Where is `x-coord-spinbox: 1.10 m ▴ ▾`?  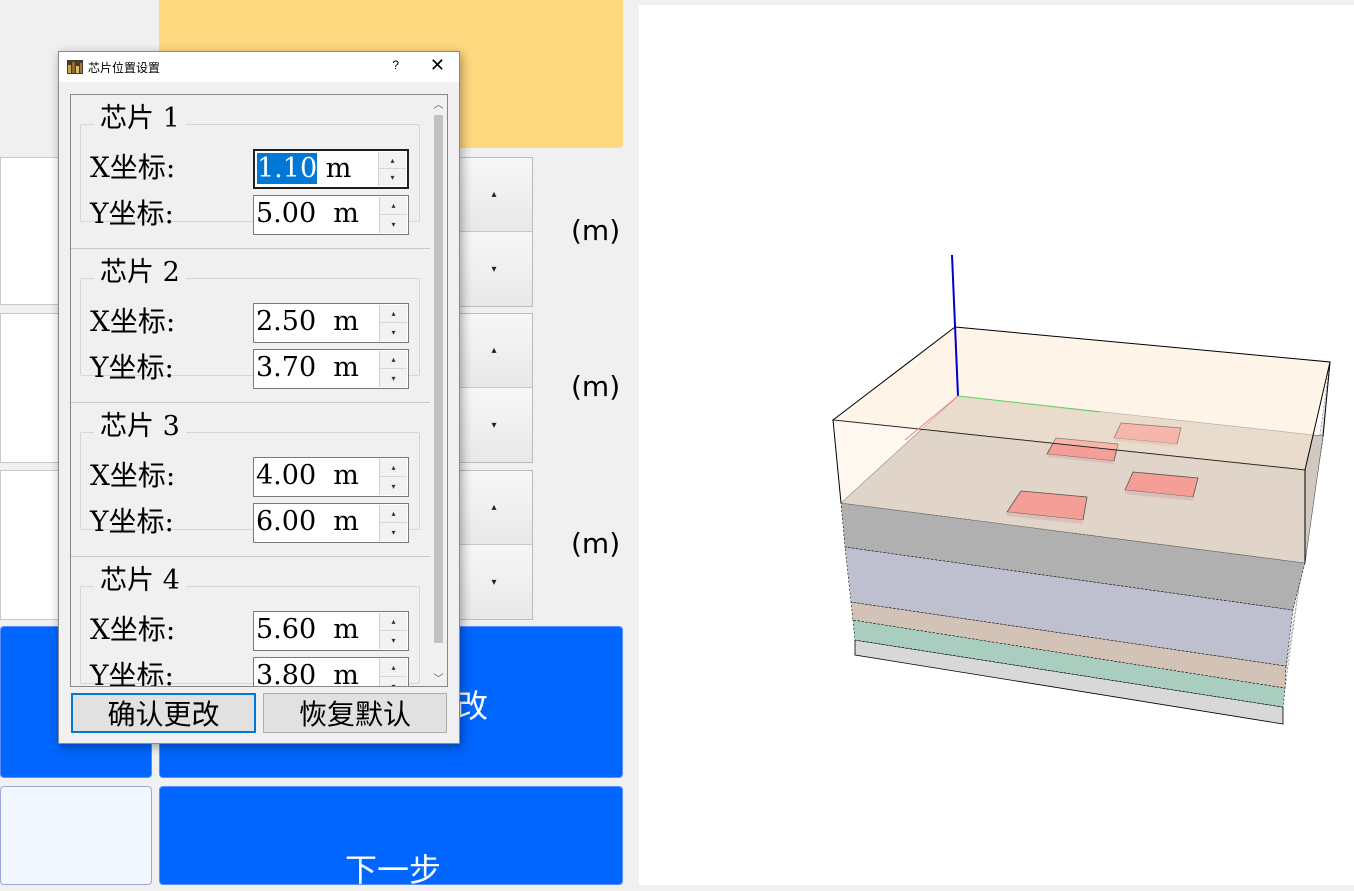 x-coord-spinbox: 1.10 m ▴ ▾ is located at coordinates (331, 169).